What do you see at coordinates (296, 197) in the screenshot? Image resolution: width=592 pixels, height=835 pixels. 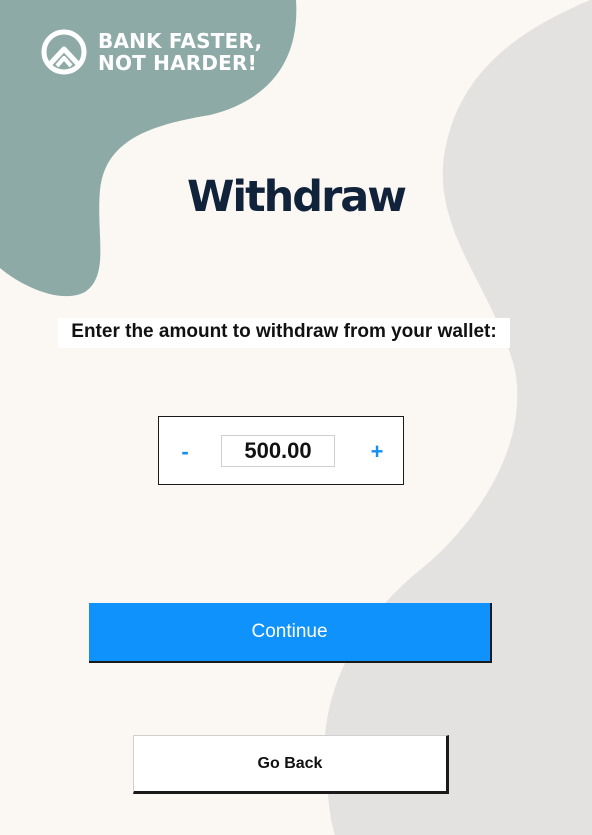 I see `page-title: Withdraw` at bounding box center [296, 197].